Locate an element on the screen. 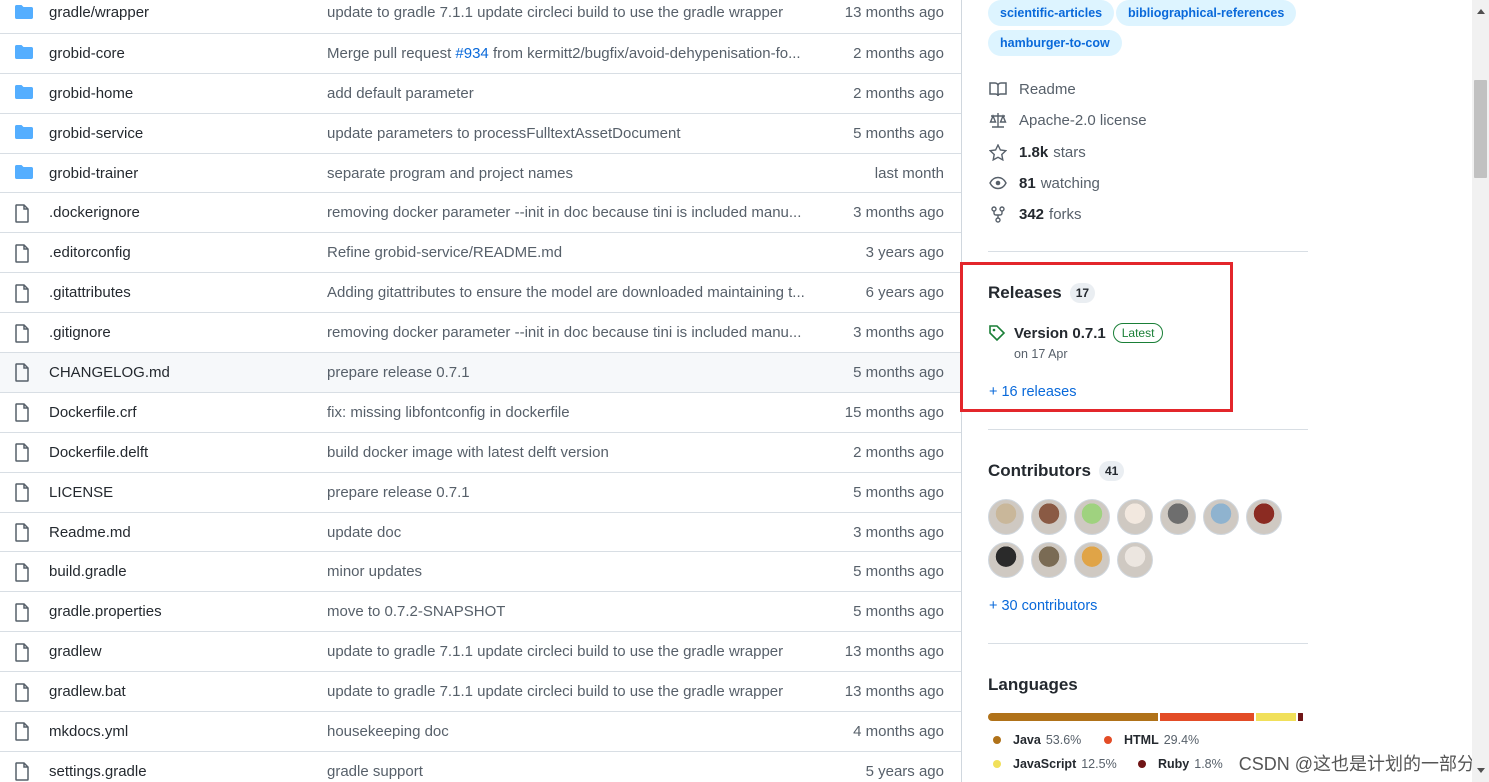 Image resolution: width=1489 pixels, height=782 pixels. commit-age: 5 years ago is located at coordinates (905, 771).